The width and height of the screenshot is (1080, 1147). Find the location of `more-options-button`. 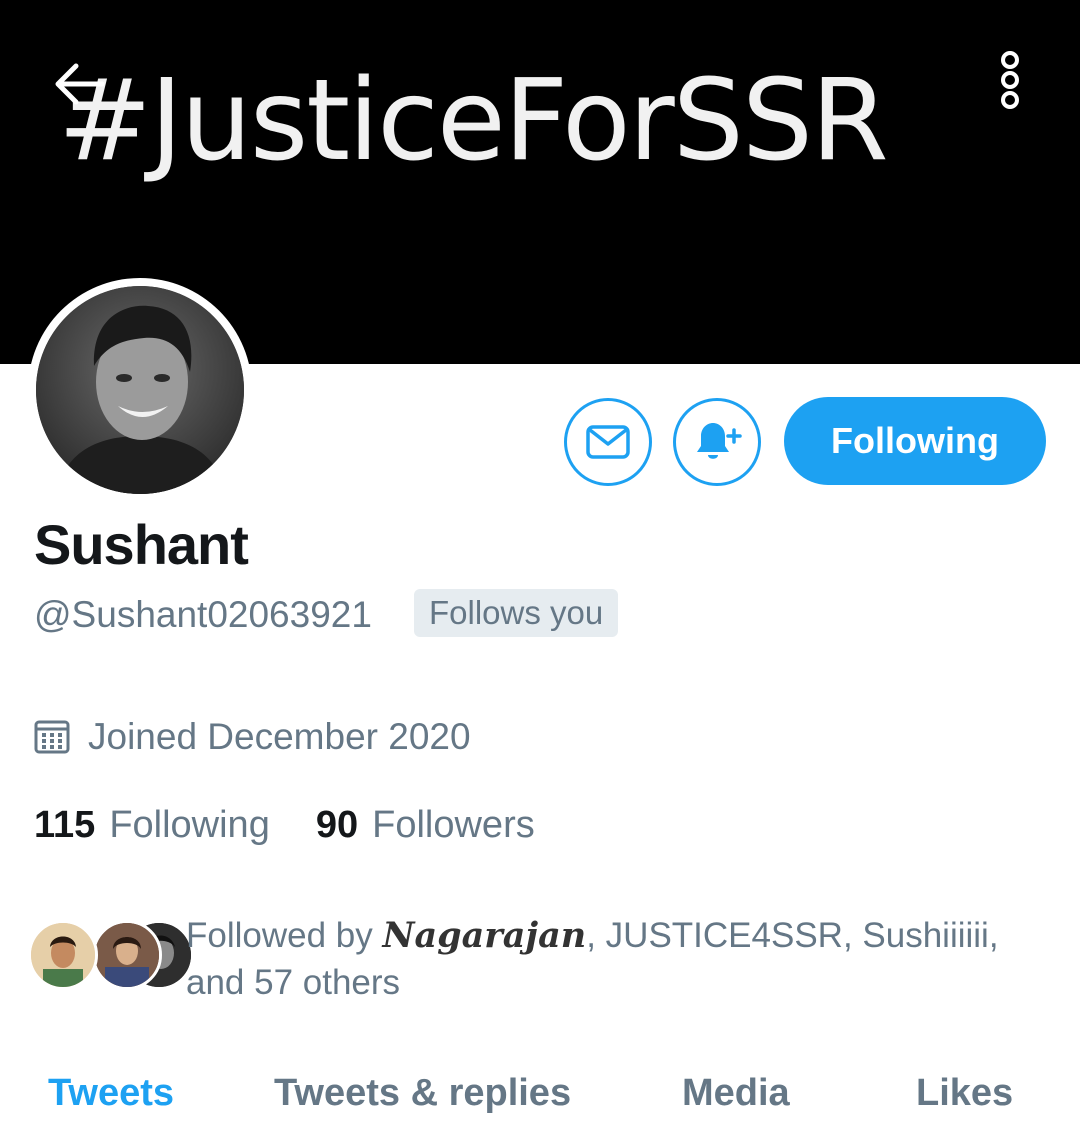

more-options-button is located at coordinates (1010, 82).